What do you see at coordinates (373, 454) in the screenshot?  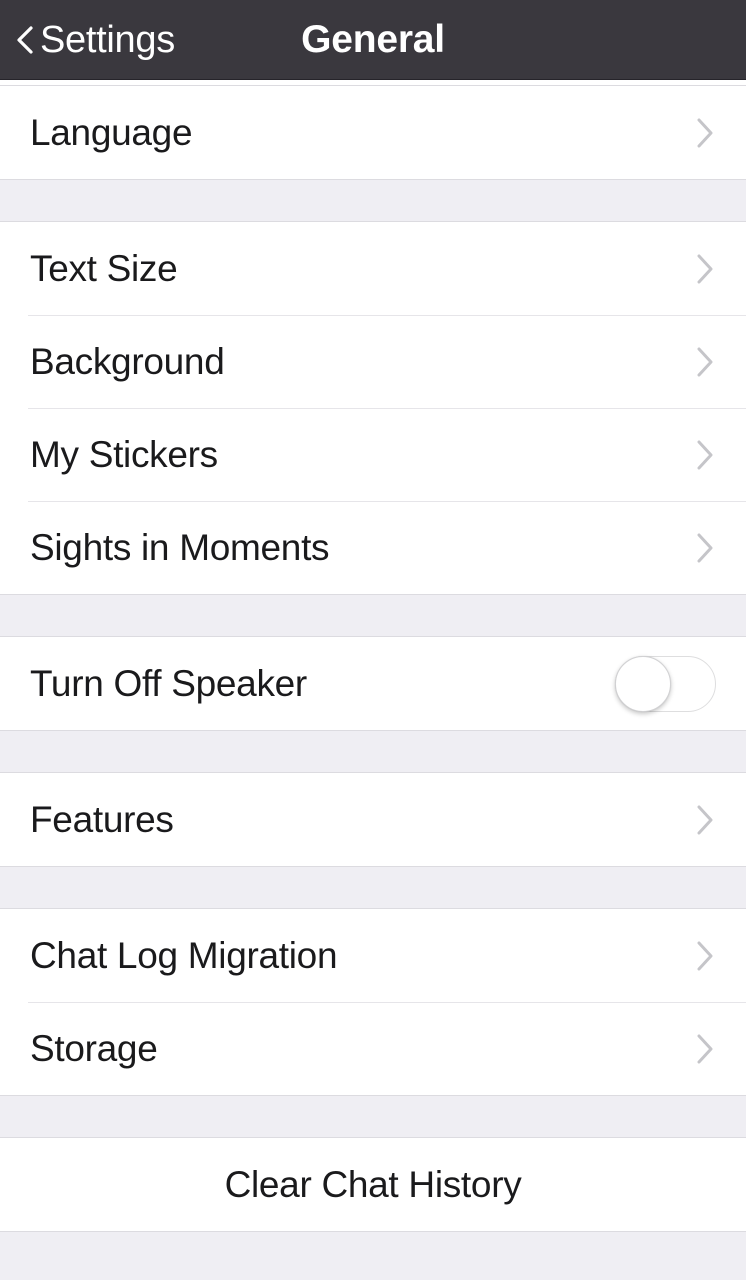 I see `settings-row-my-stickers: My Stickers` at bounding box center [373, 454].